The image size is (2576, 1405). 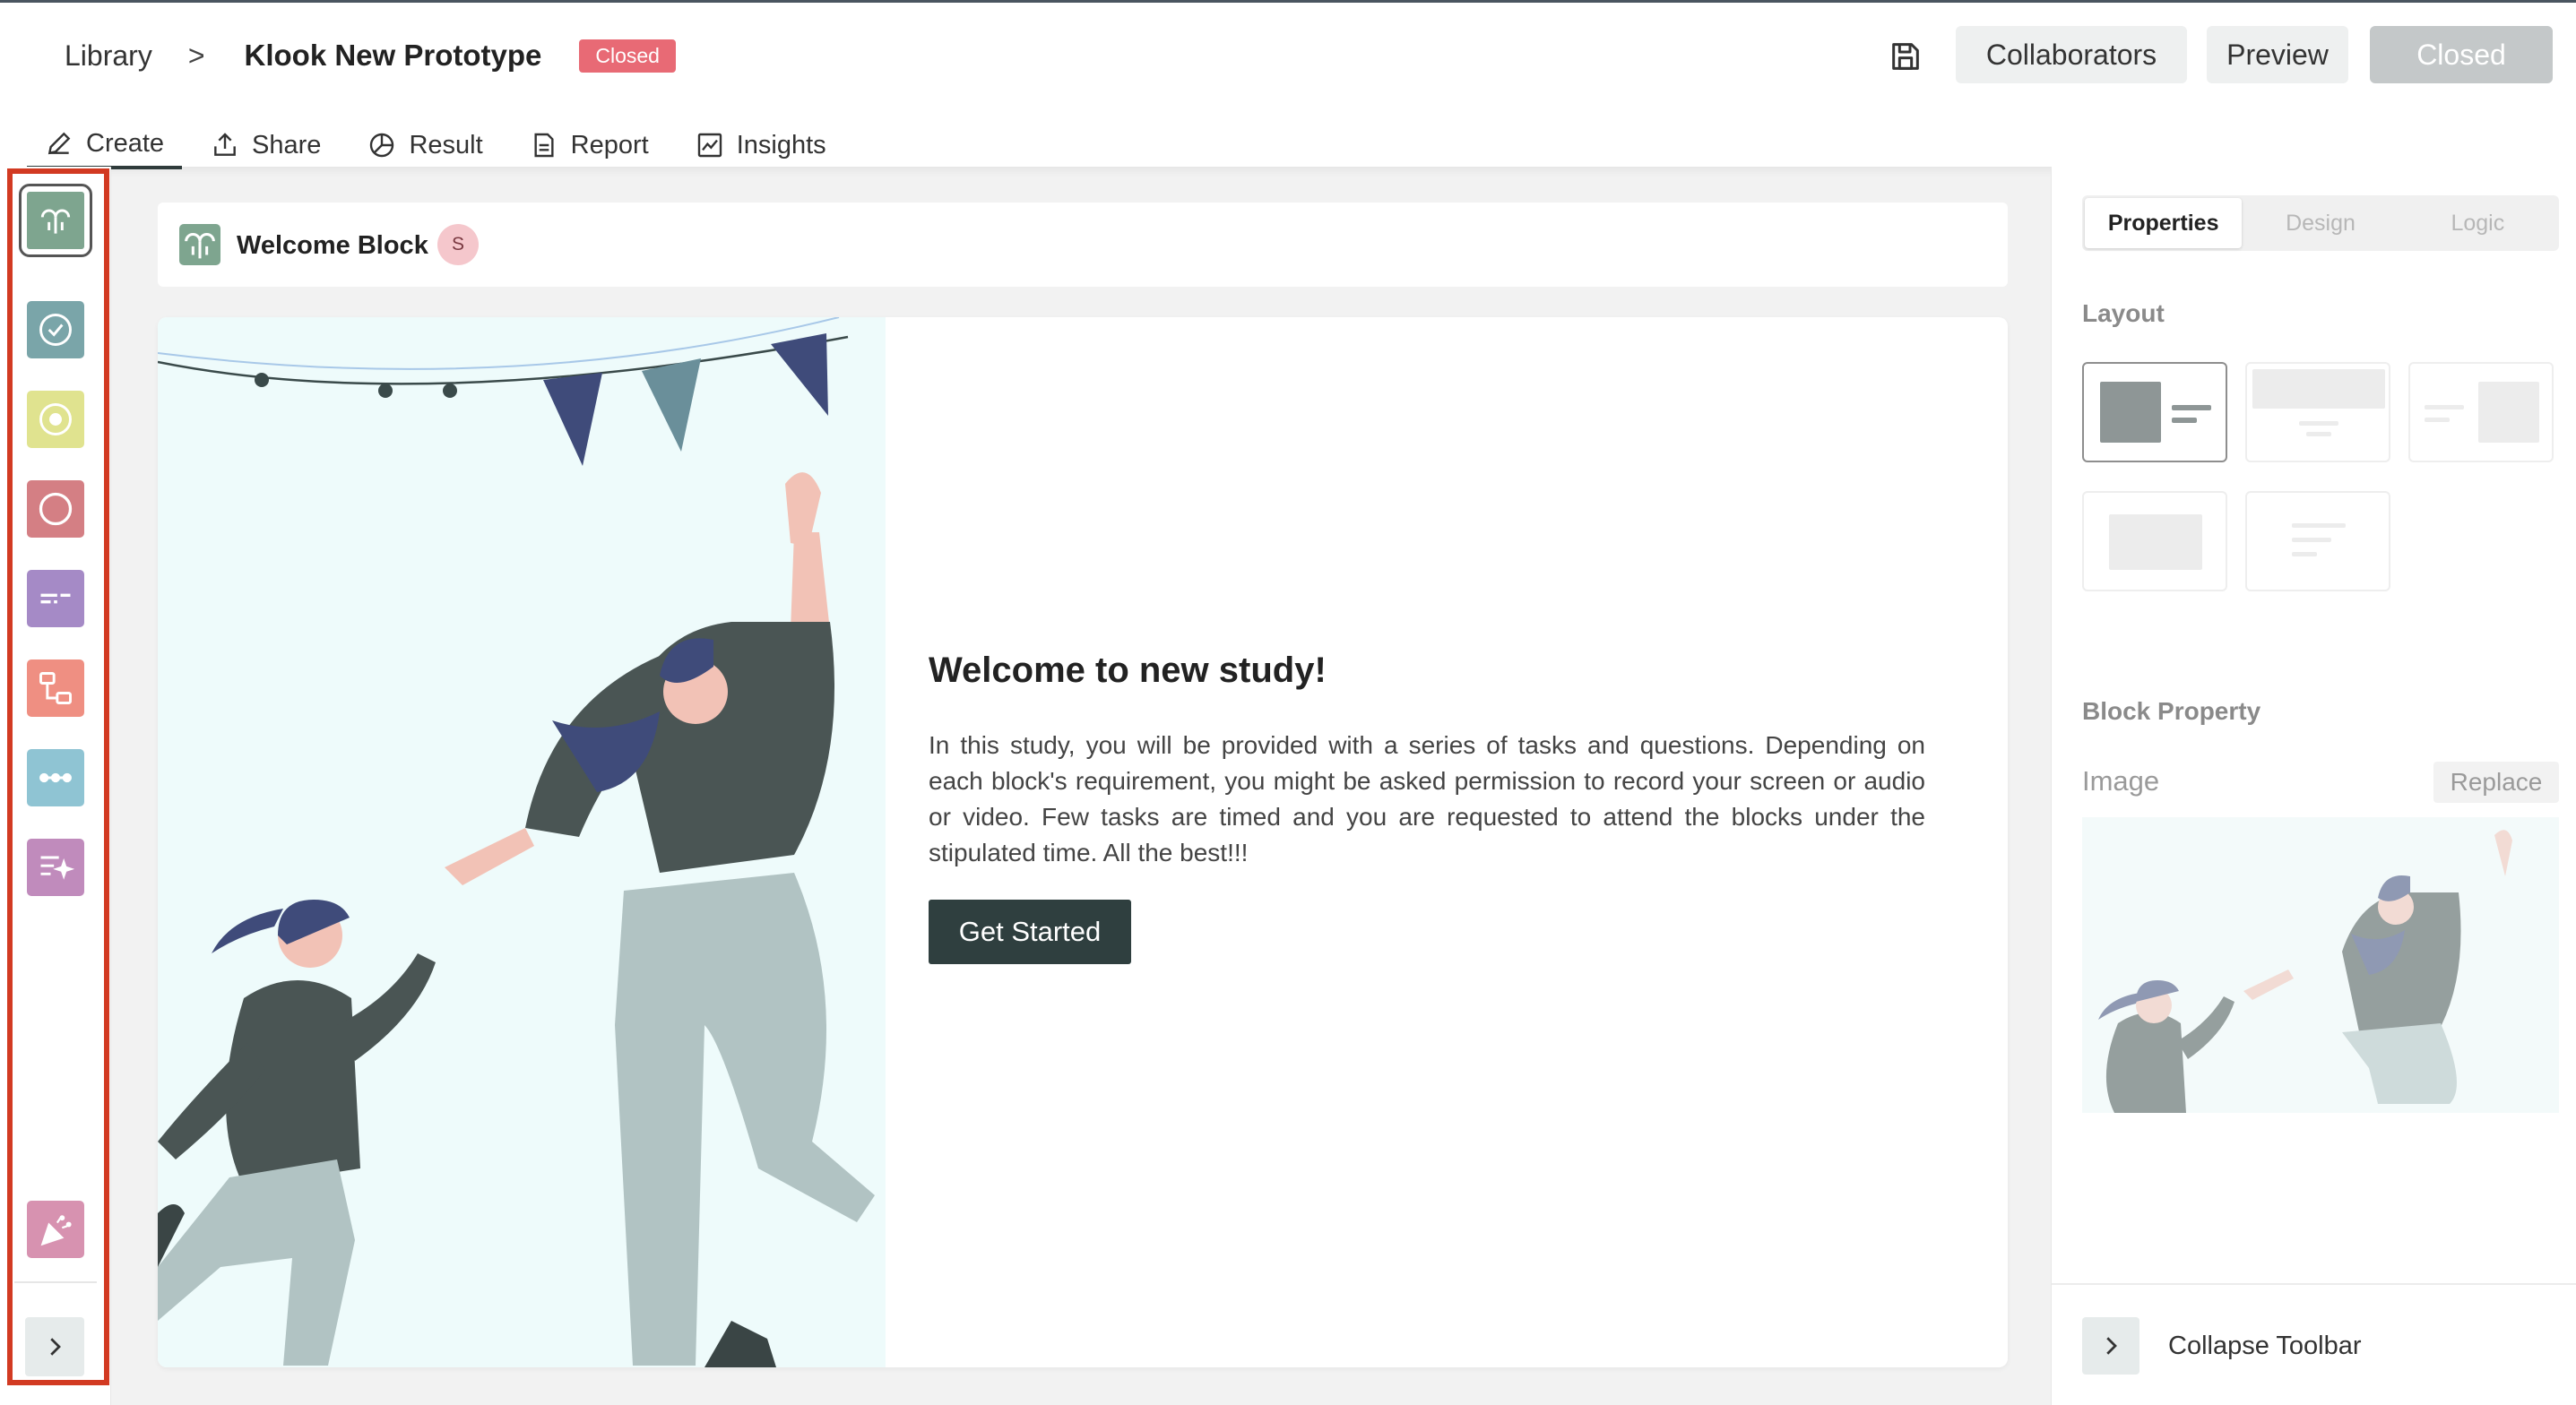 I want to click on breadcrumb: Library > Klook New Prototype Closed, so click(x=370, y=56).